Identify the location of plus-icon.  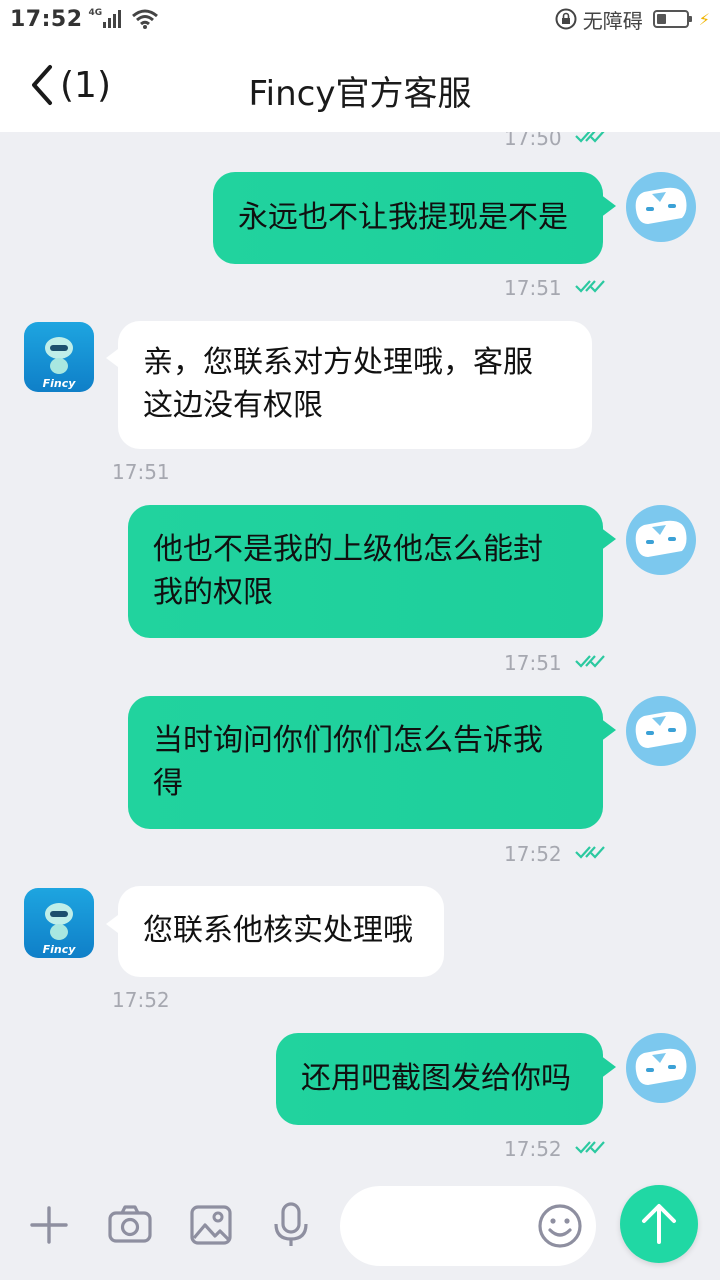
(49, 1225).